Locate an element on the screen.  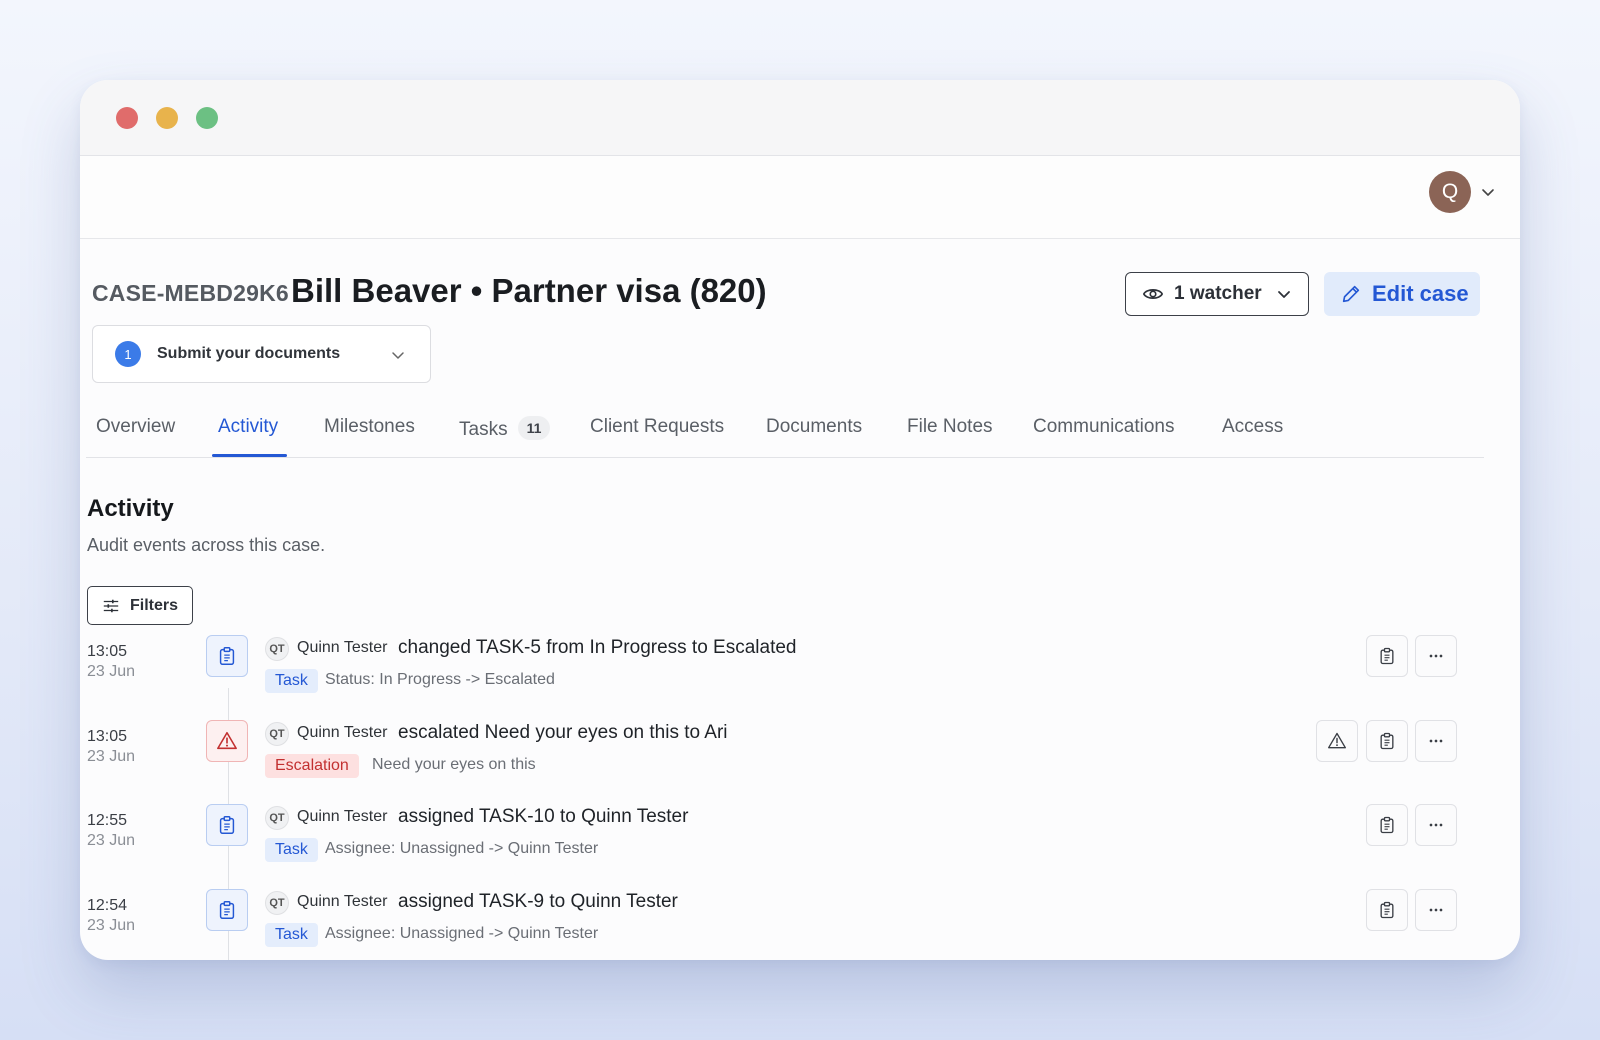
event-summary: assigned TASK-9 to Quinn Tester is located at coordinates (538, 901).